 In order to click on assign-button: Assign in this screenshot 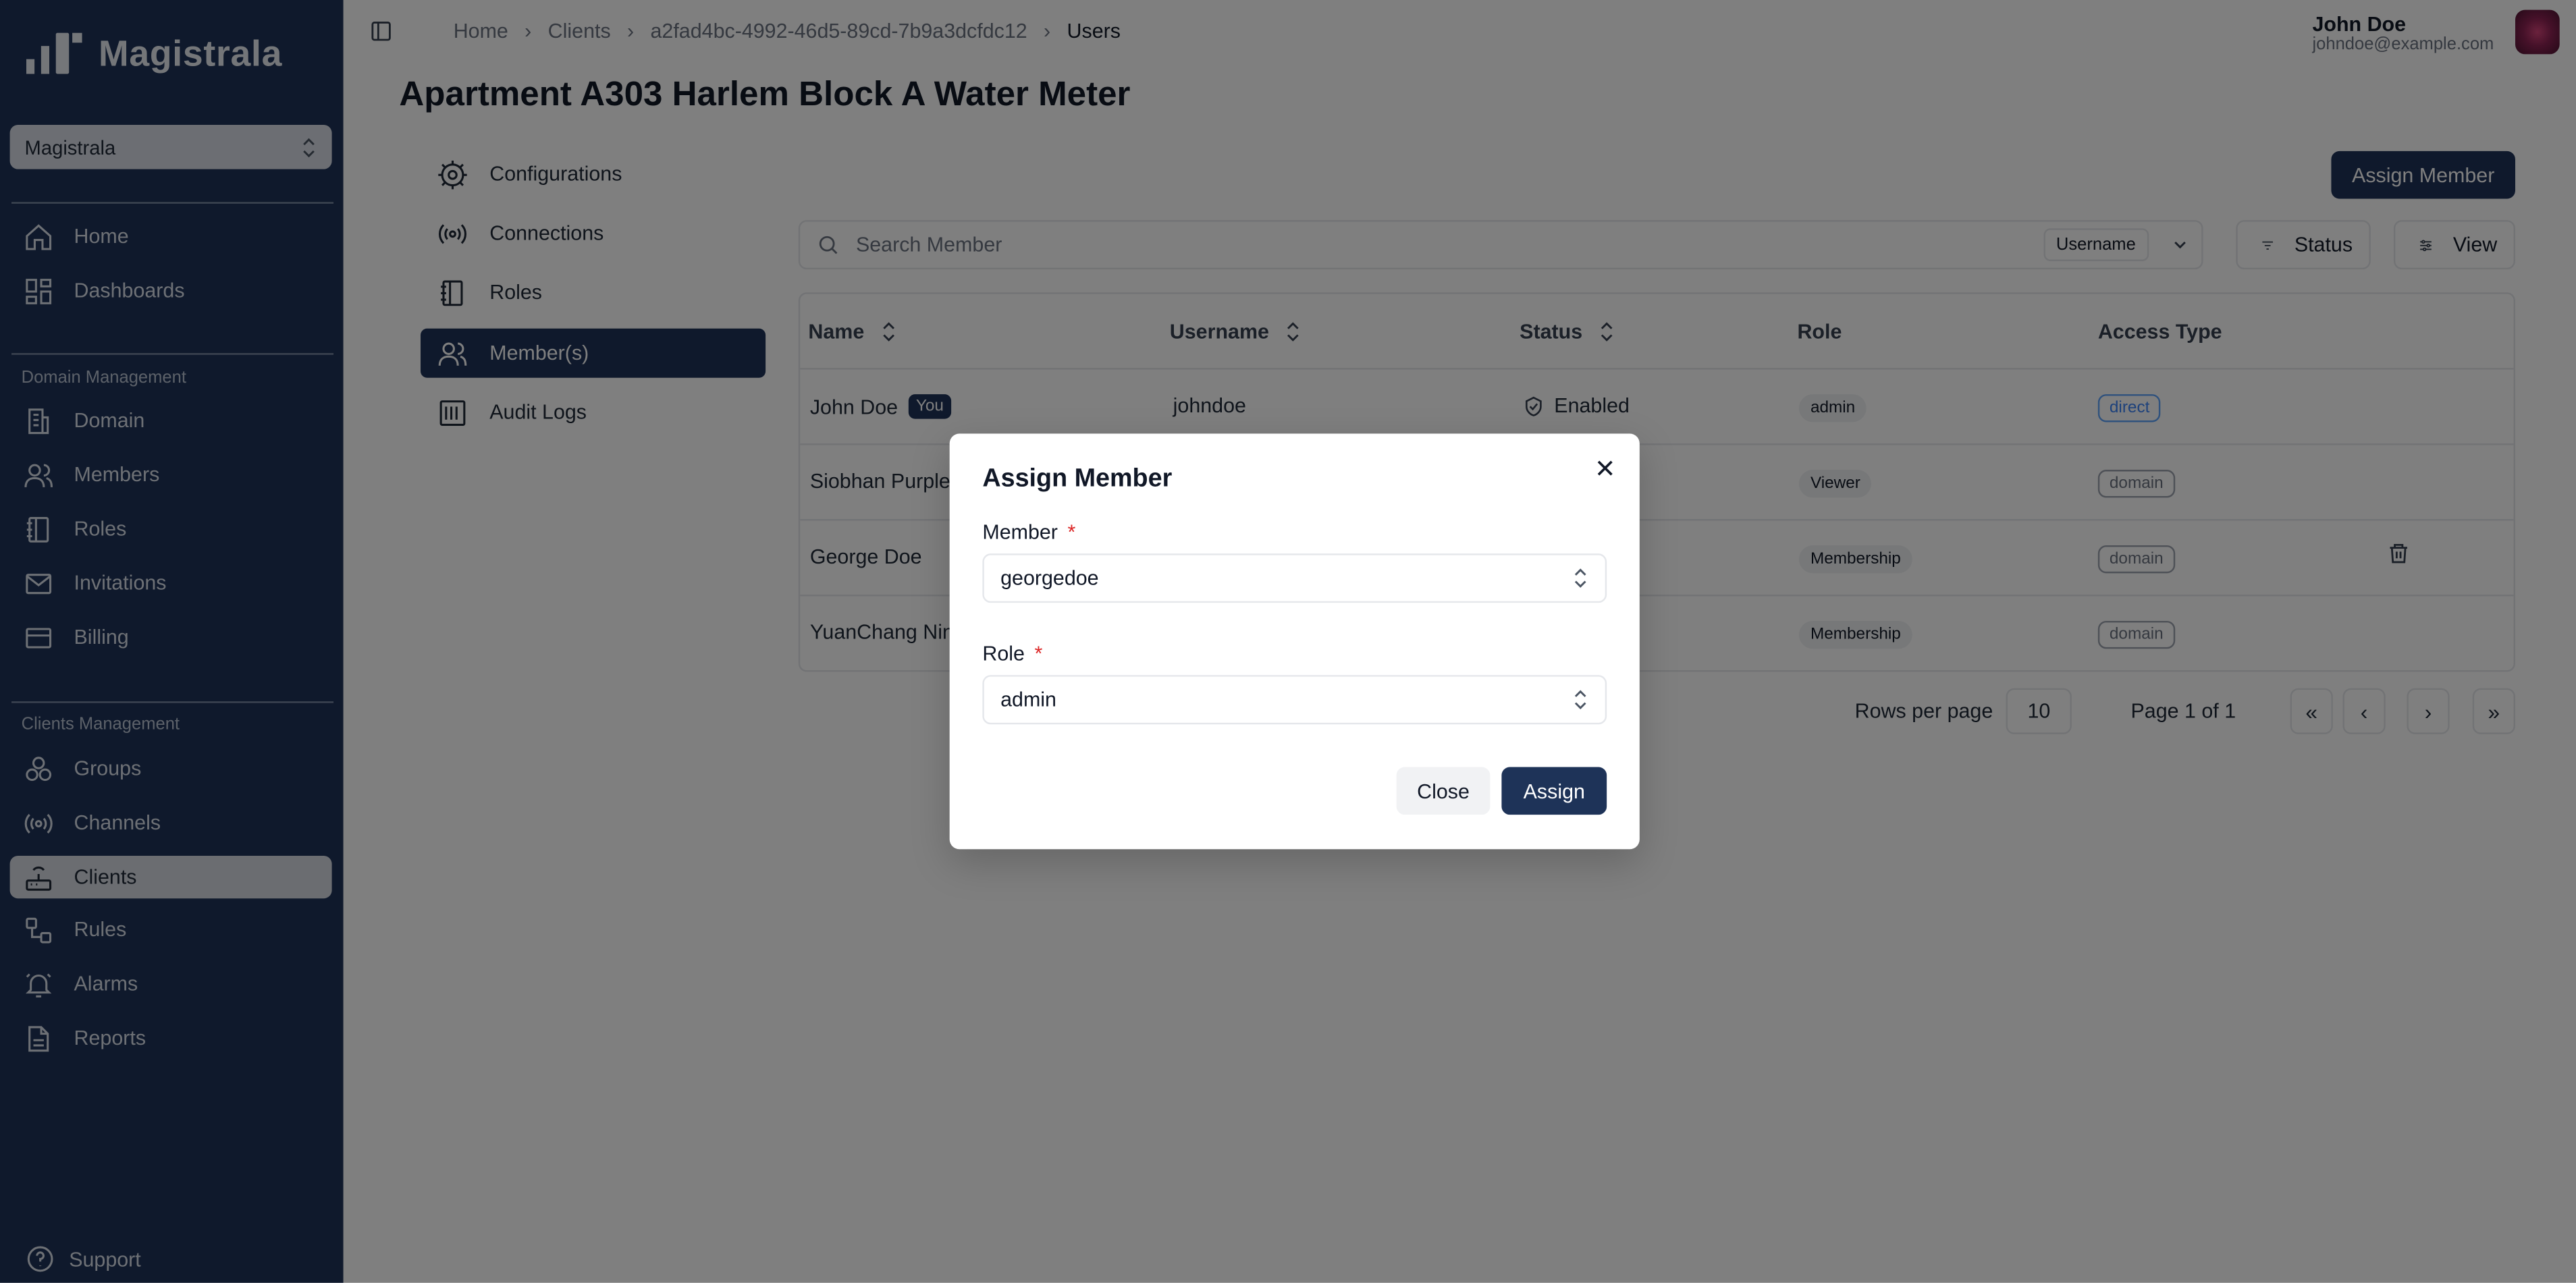, I will do `click(1554, 791)`.